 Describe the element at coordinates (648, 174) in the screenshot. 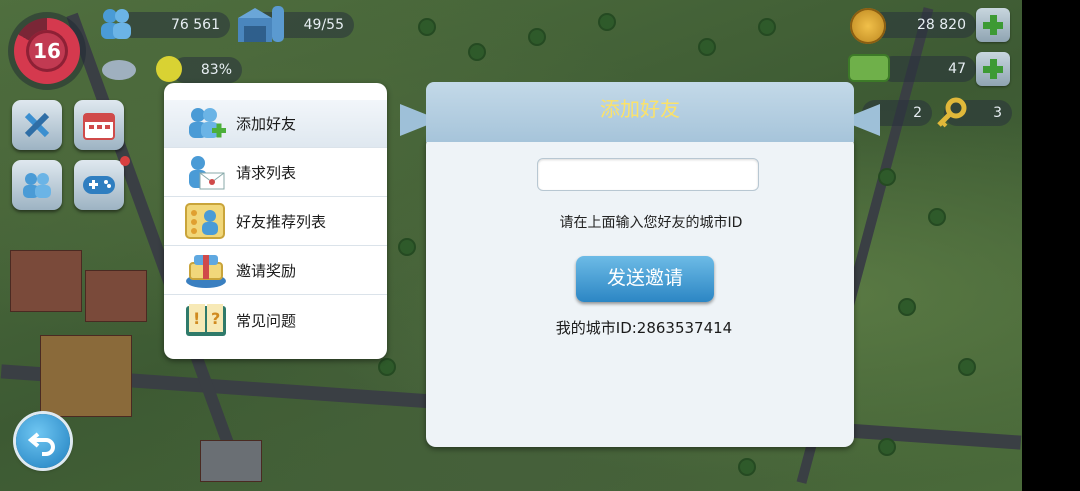

I see `city-id-input` at that location.